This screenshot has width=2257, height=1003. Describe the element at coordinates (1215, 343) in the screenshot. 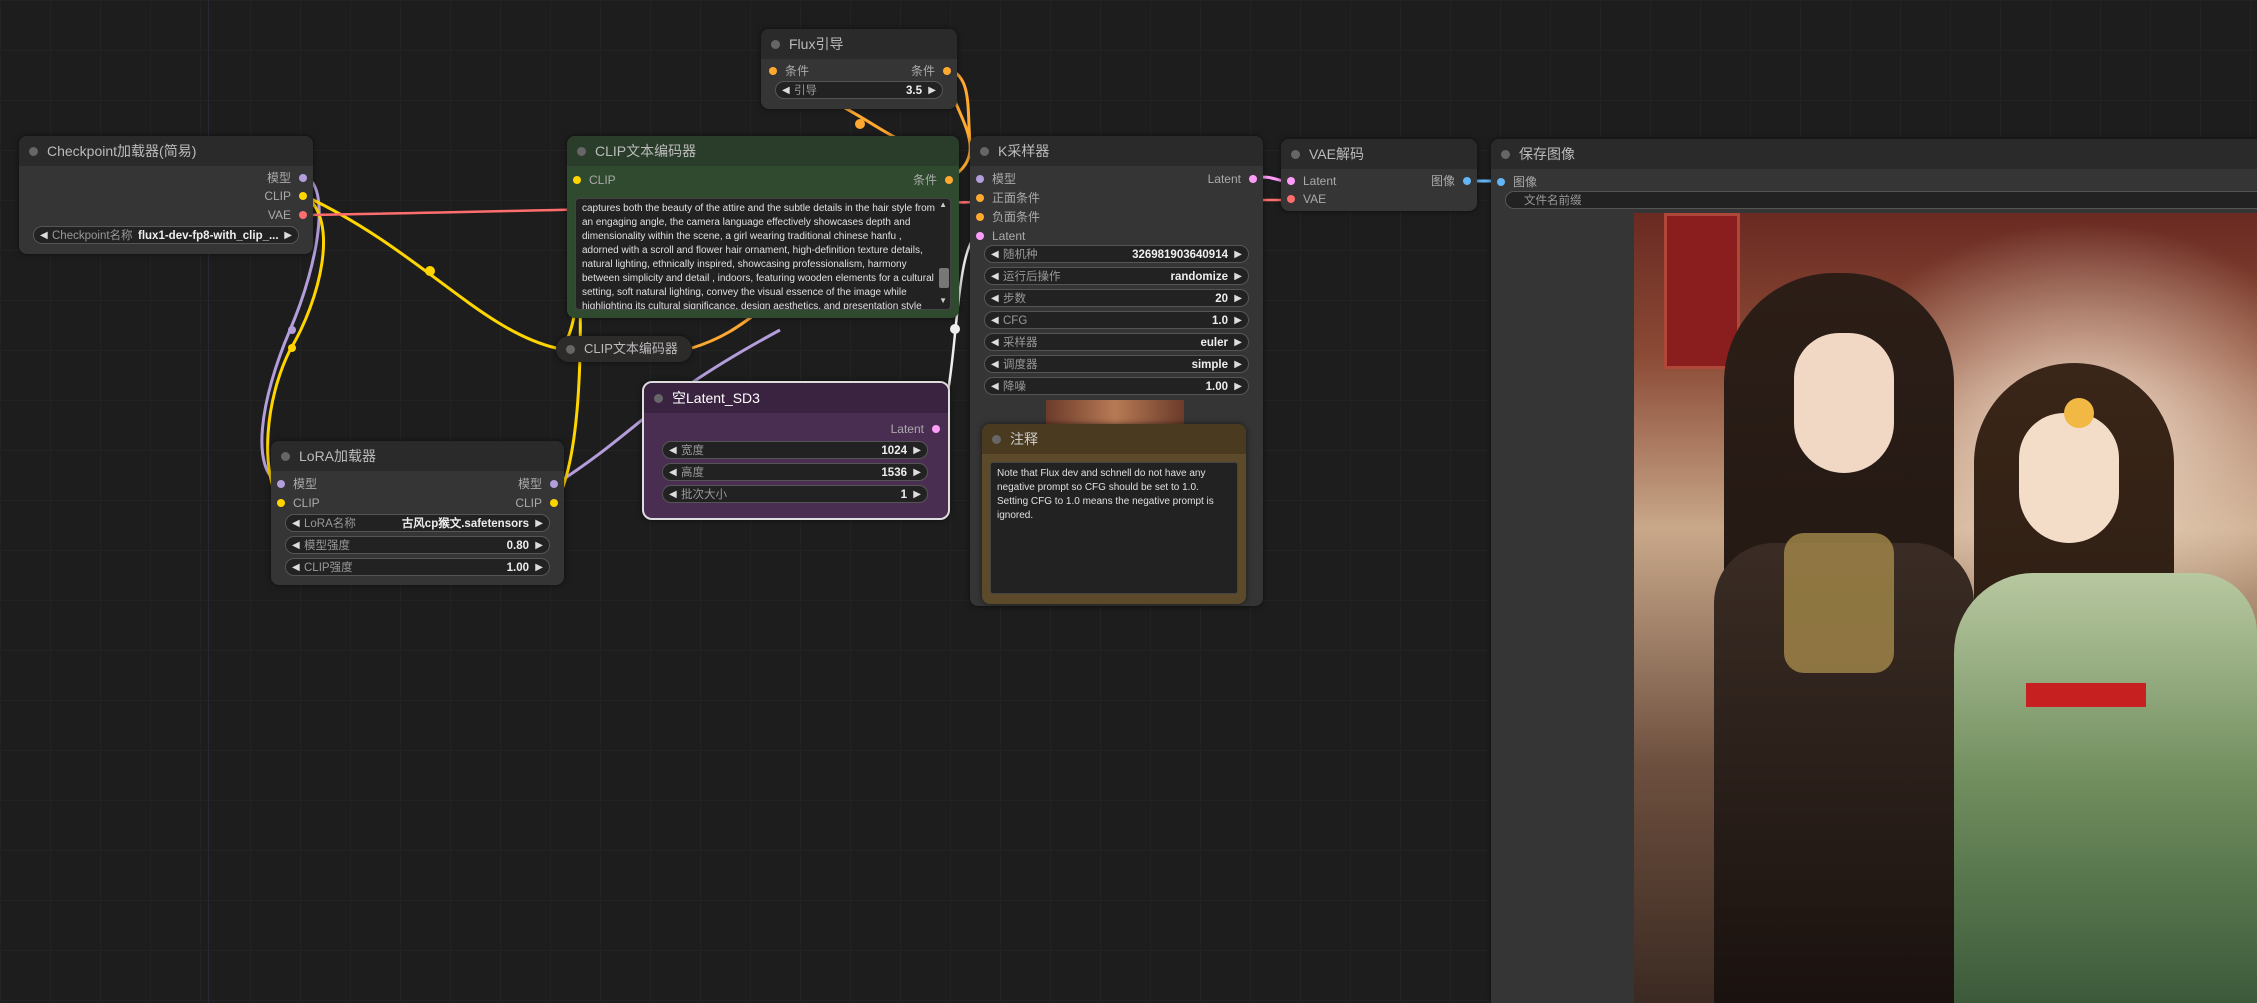

I see `widget-value: euler` at that location.